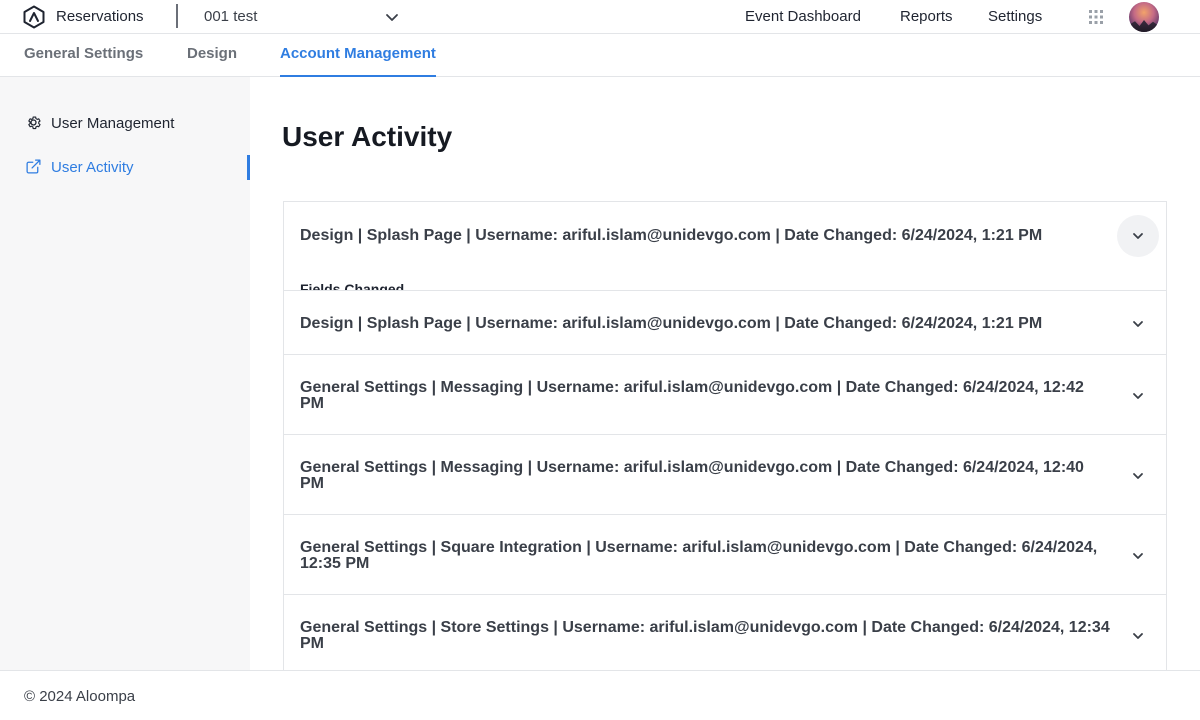 The image size is (1200, 720). I want to click on tab-general-settings: General Settings, so click(83, 61).